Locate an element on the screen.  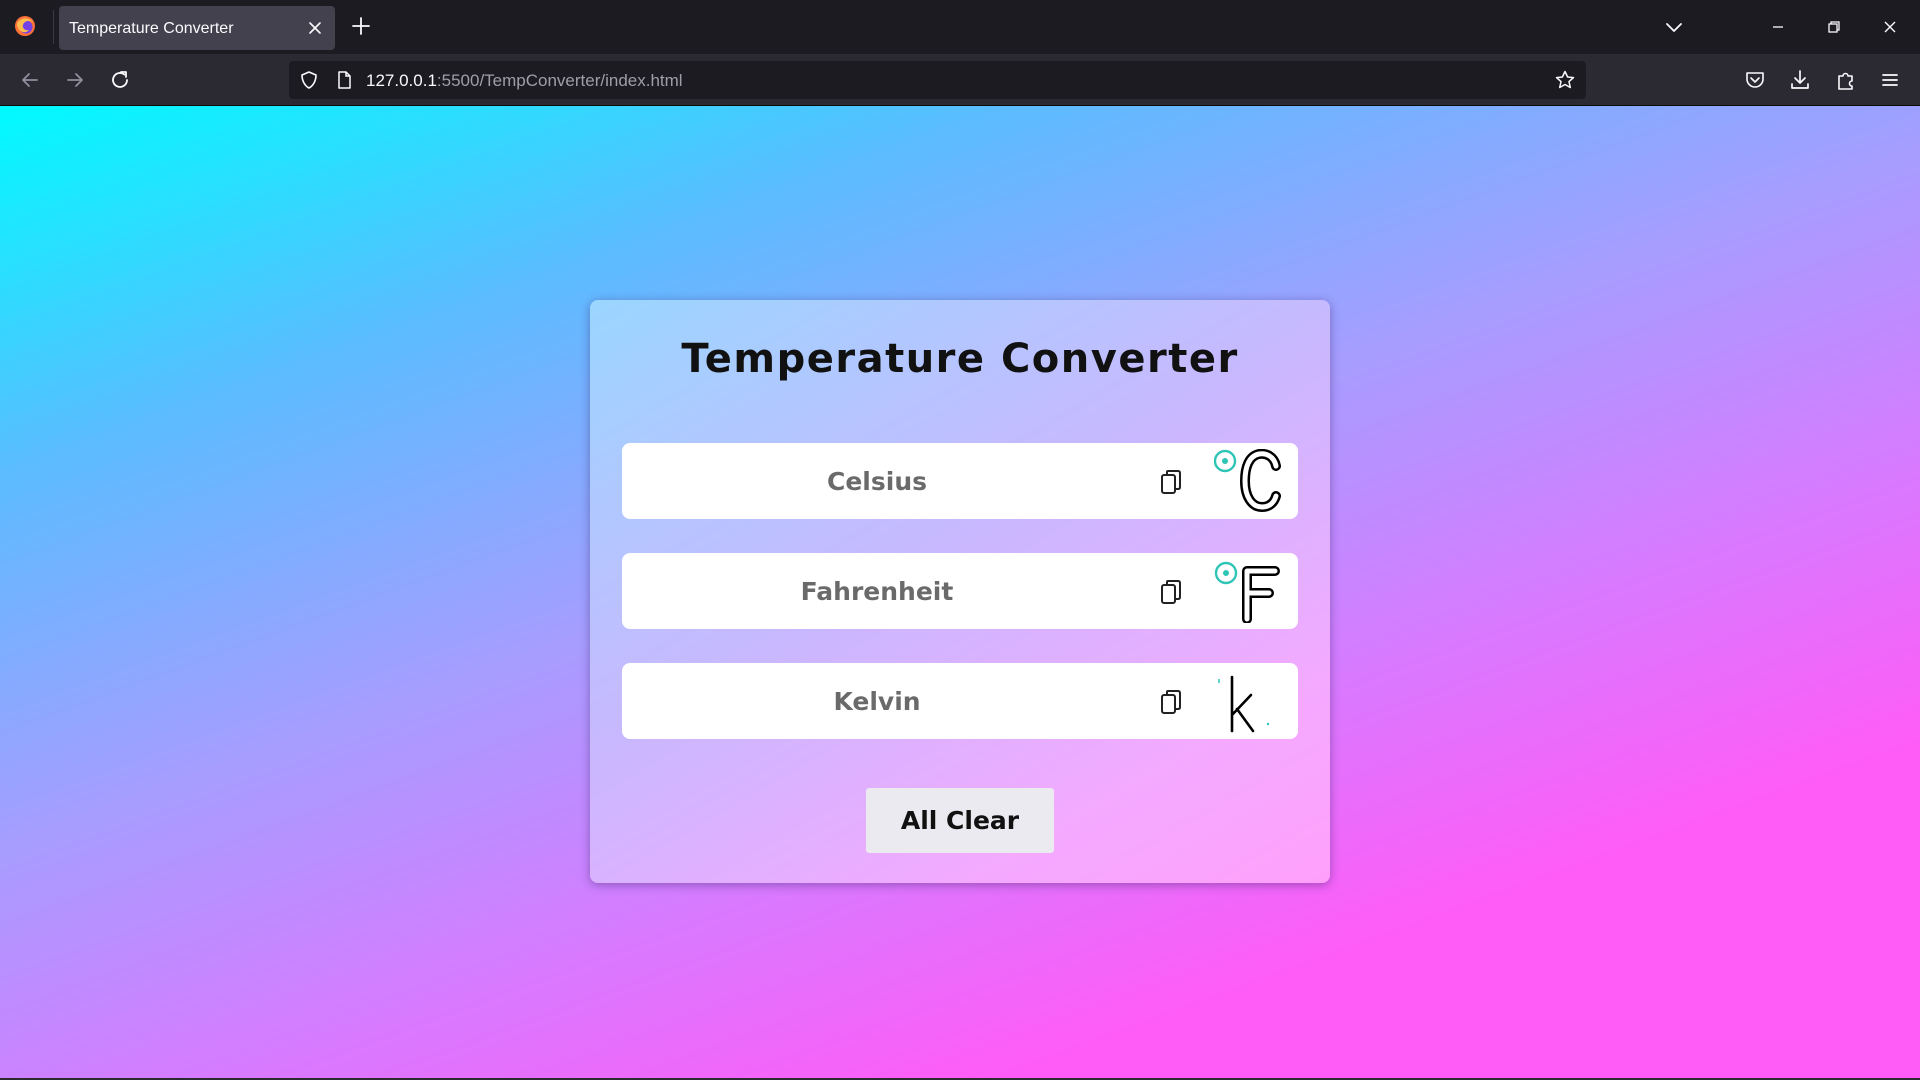
bookmark-star-icon is located at coordinates (1565, 80).